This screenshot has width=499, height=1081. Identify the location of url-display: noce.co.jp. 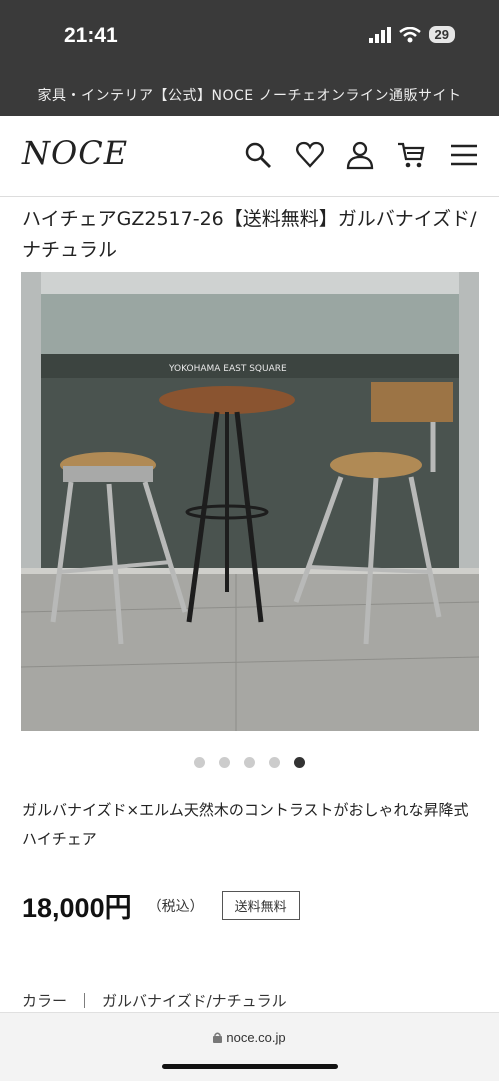
(249, 1037).